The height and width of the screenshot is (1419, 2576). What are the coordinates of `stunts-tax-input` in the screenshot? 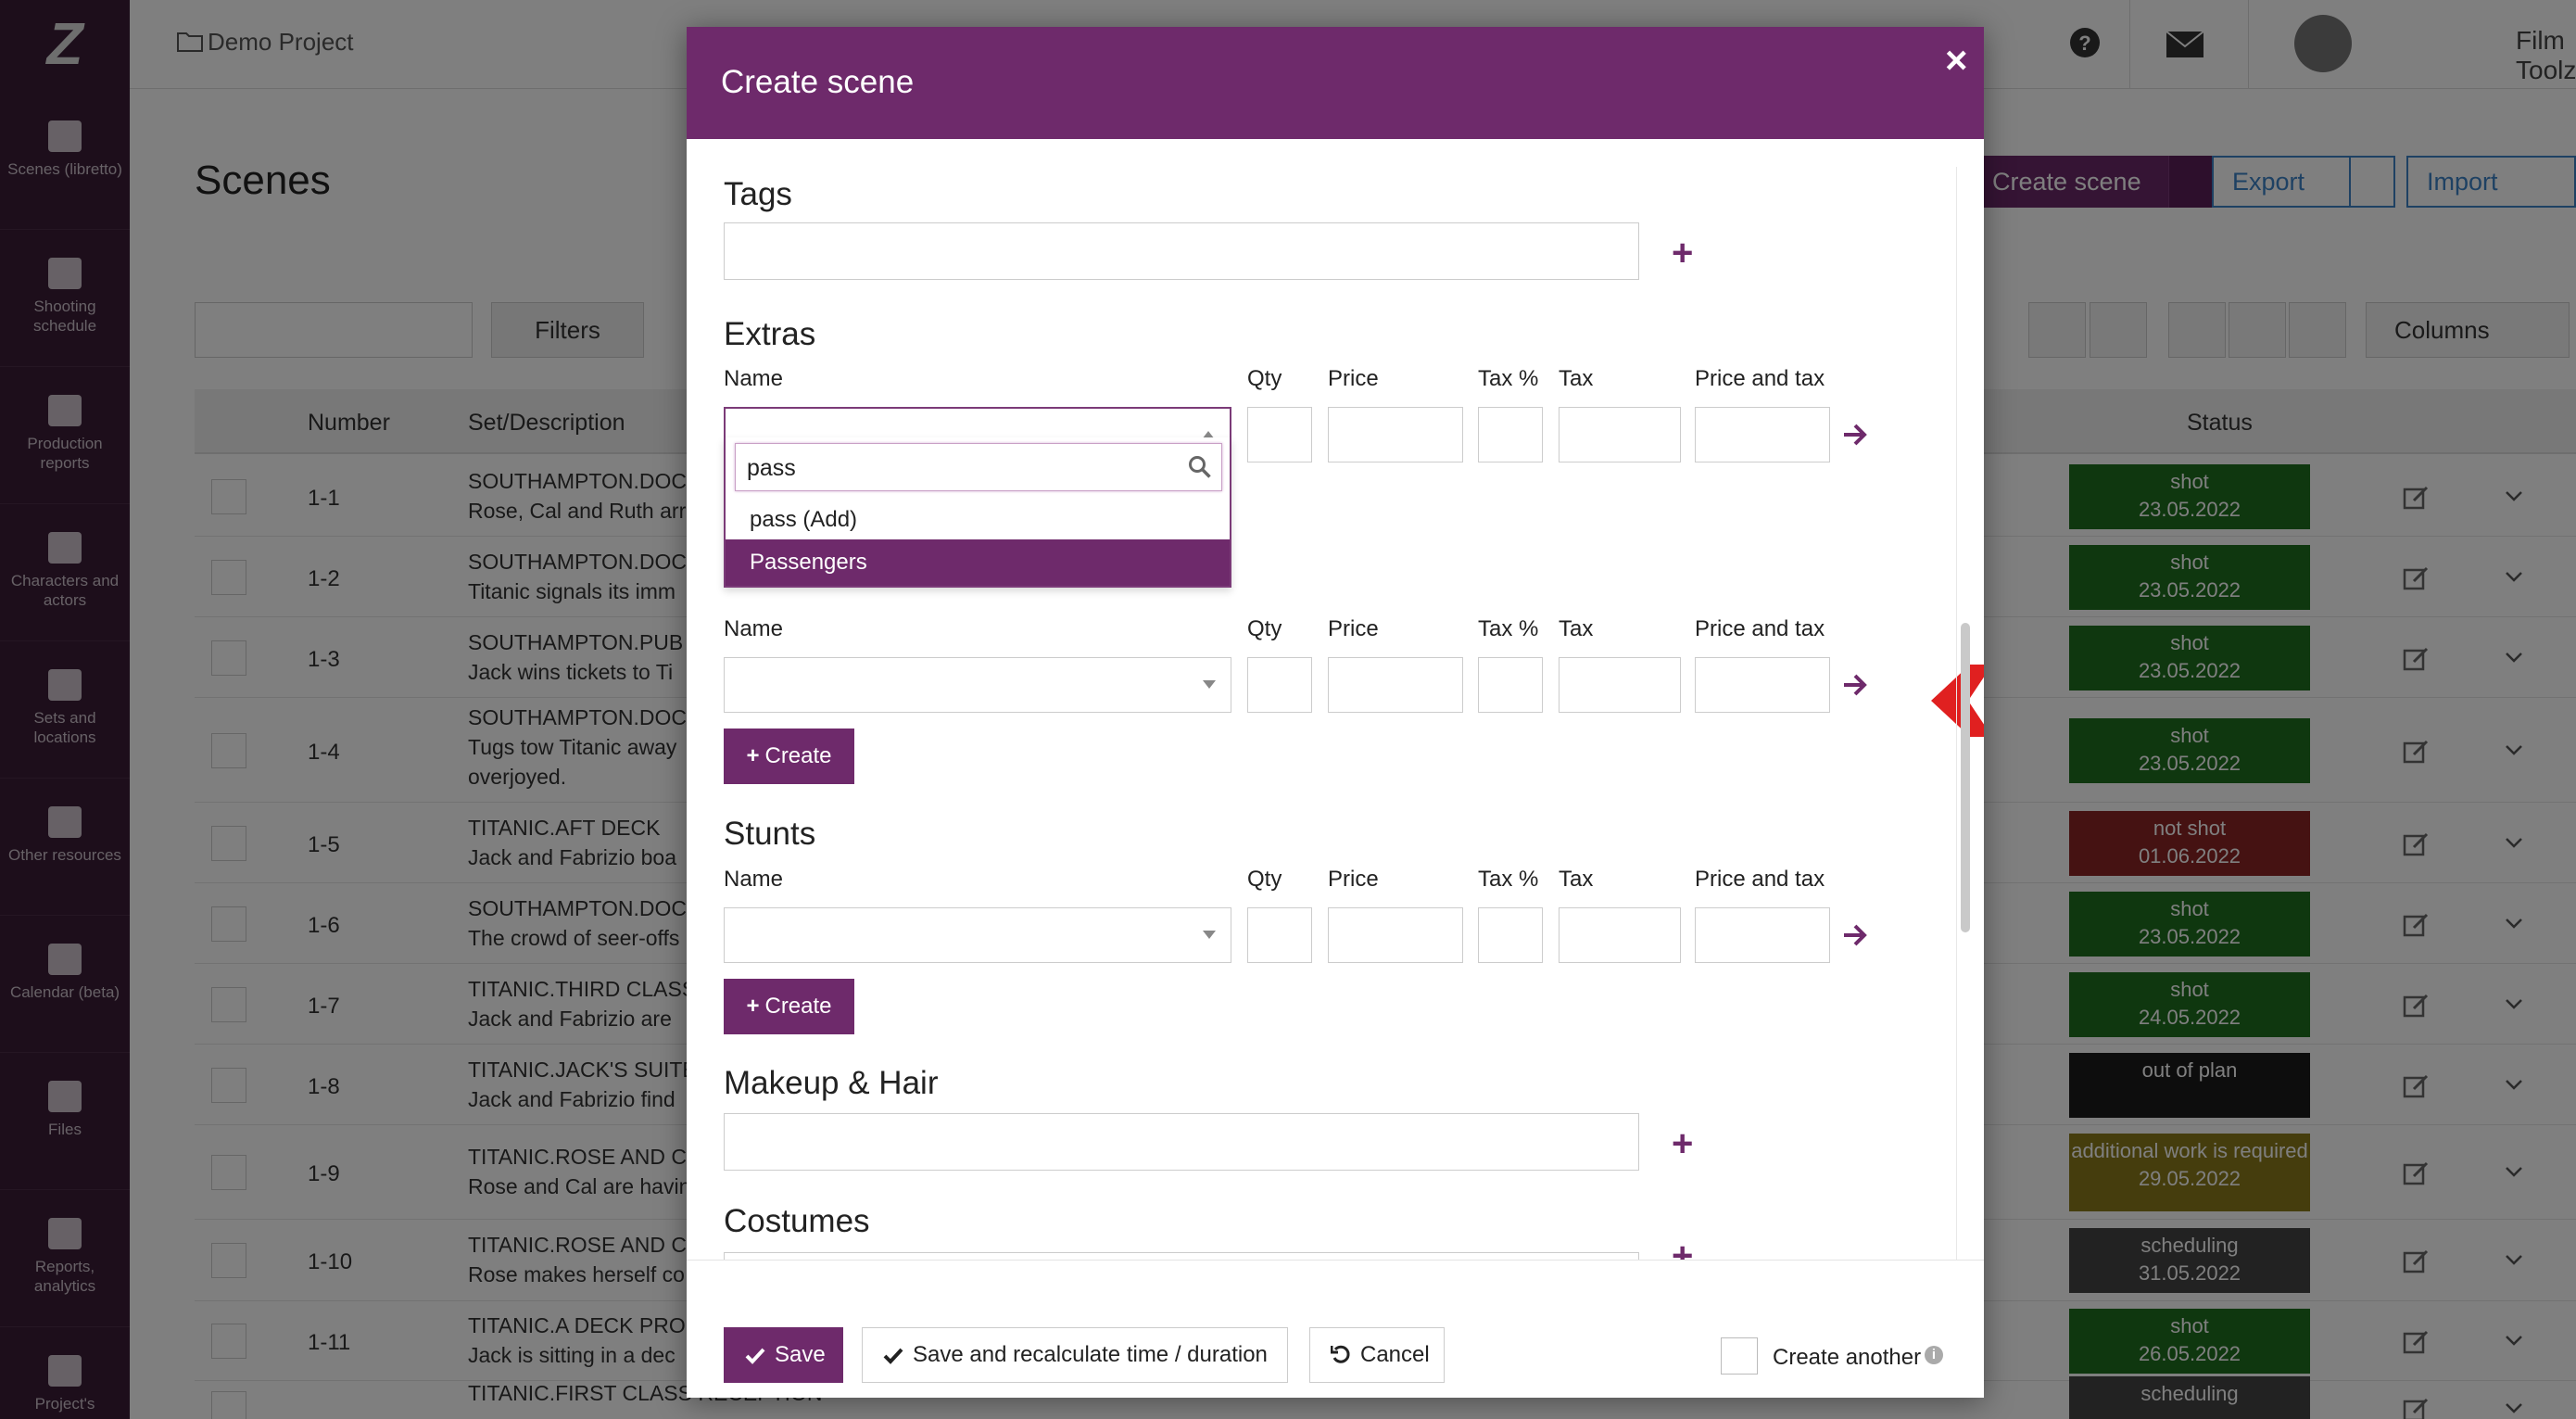 It's located at (1620, 935).